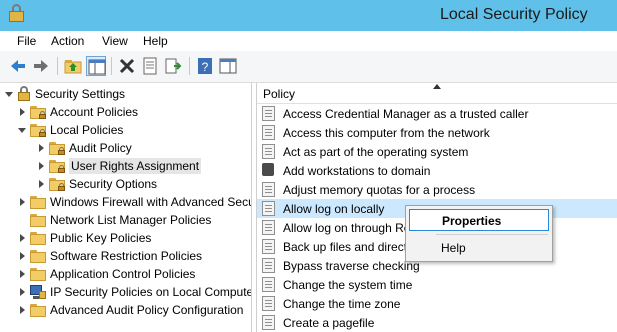 The width and height of the screenshot is (617, 332). I want to click on tree-item-audit-policy: Audit Policy, so click(84, 148).